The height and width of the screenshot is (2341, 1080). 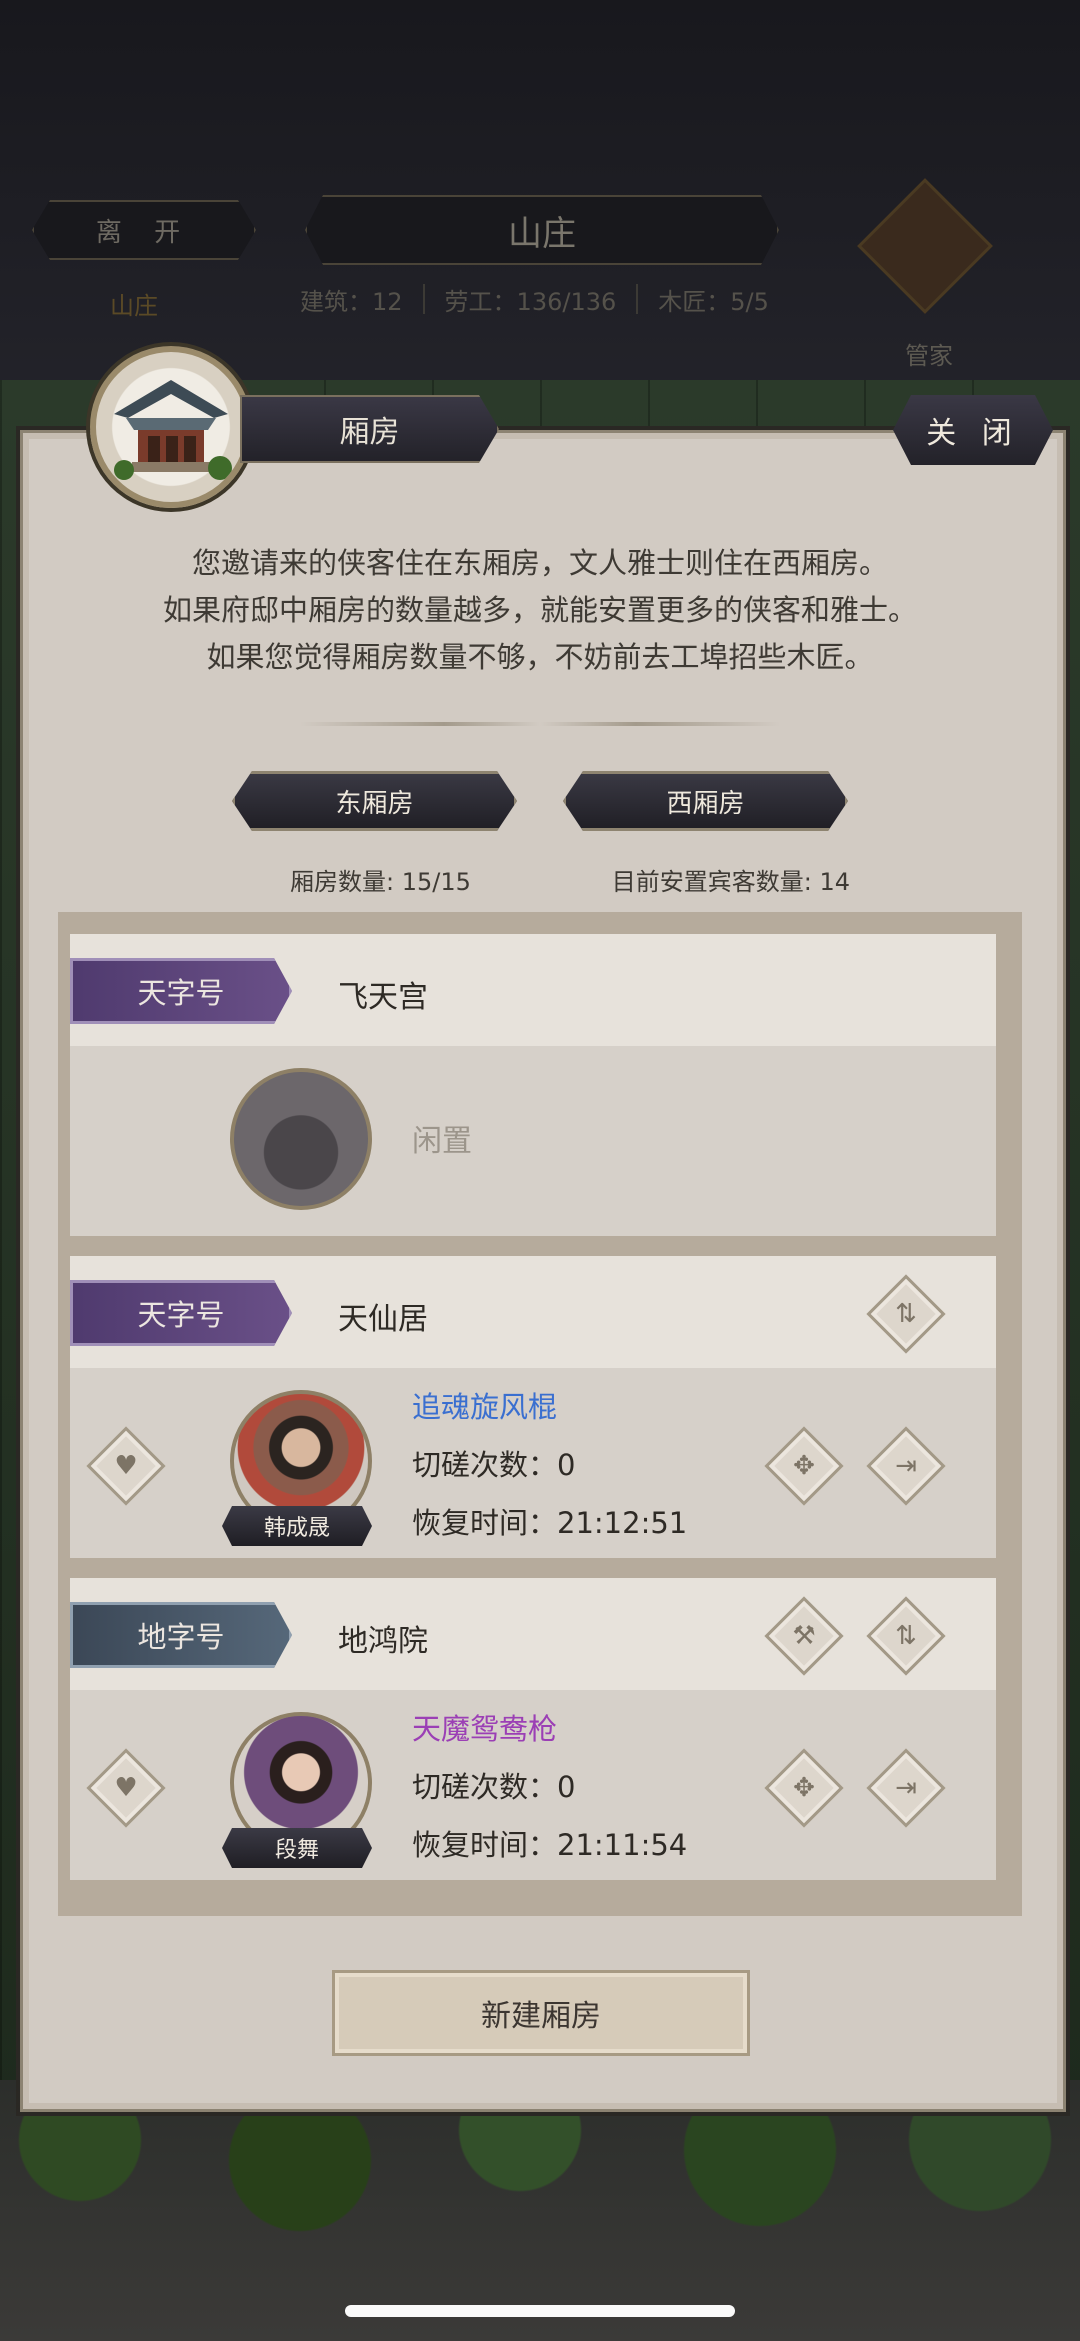 What do you see at coordinates (542, 230) in the screenshot?
I see `page-title: 山庄` at bounding box center [542, 230].